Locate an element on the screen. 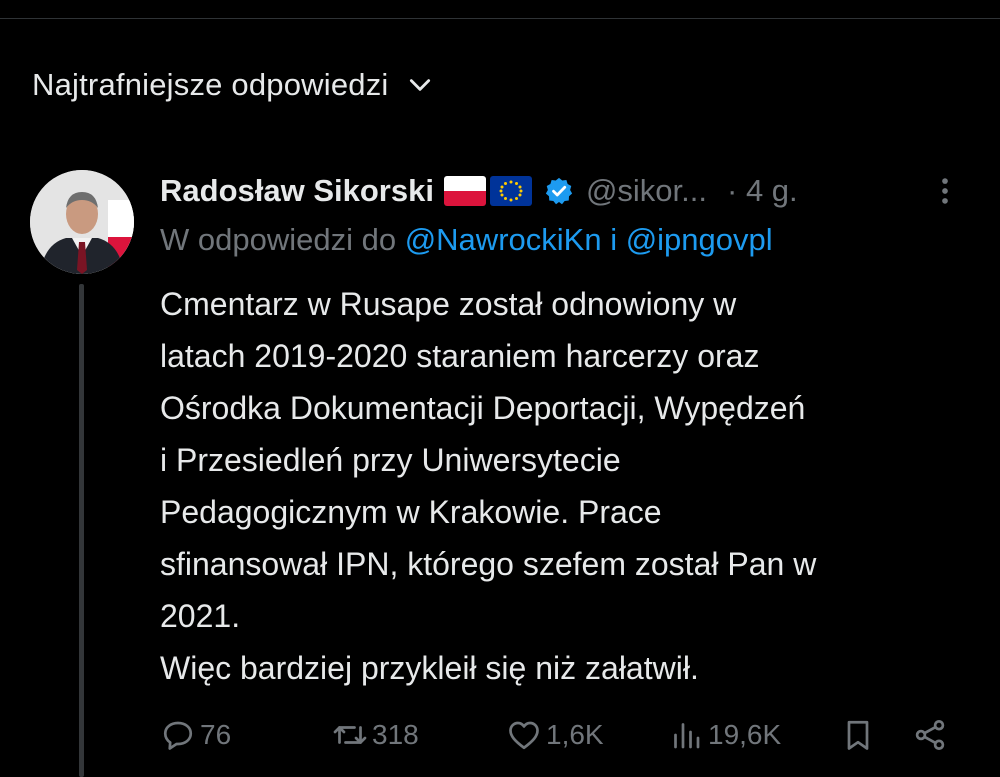 The image size is (1000, 777). share-icon is located at coordinates (930, 735).